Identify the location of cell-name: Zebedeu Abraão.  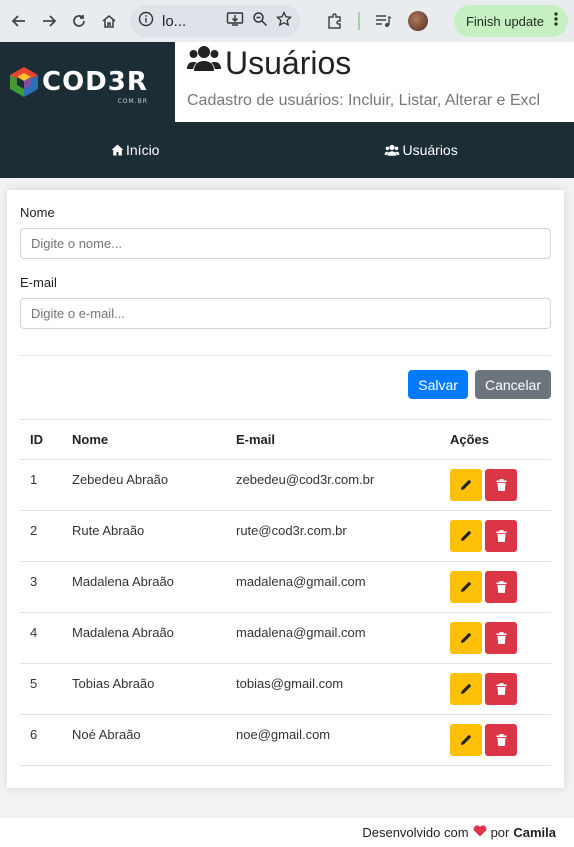
(144, 485).